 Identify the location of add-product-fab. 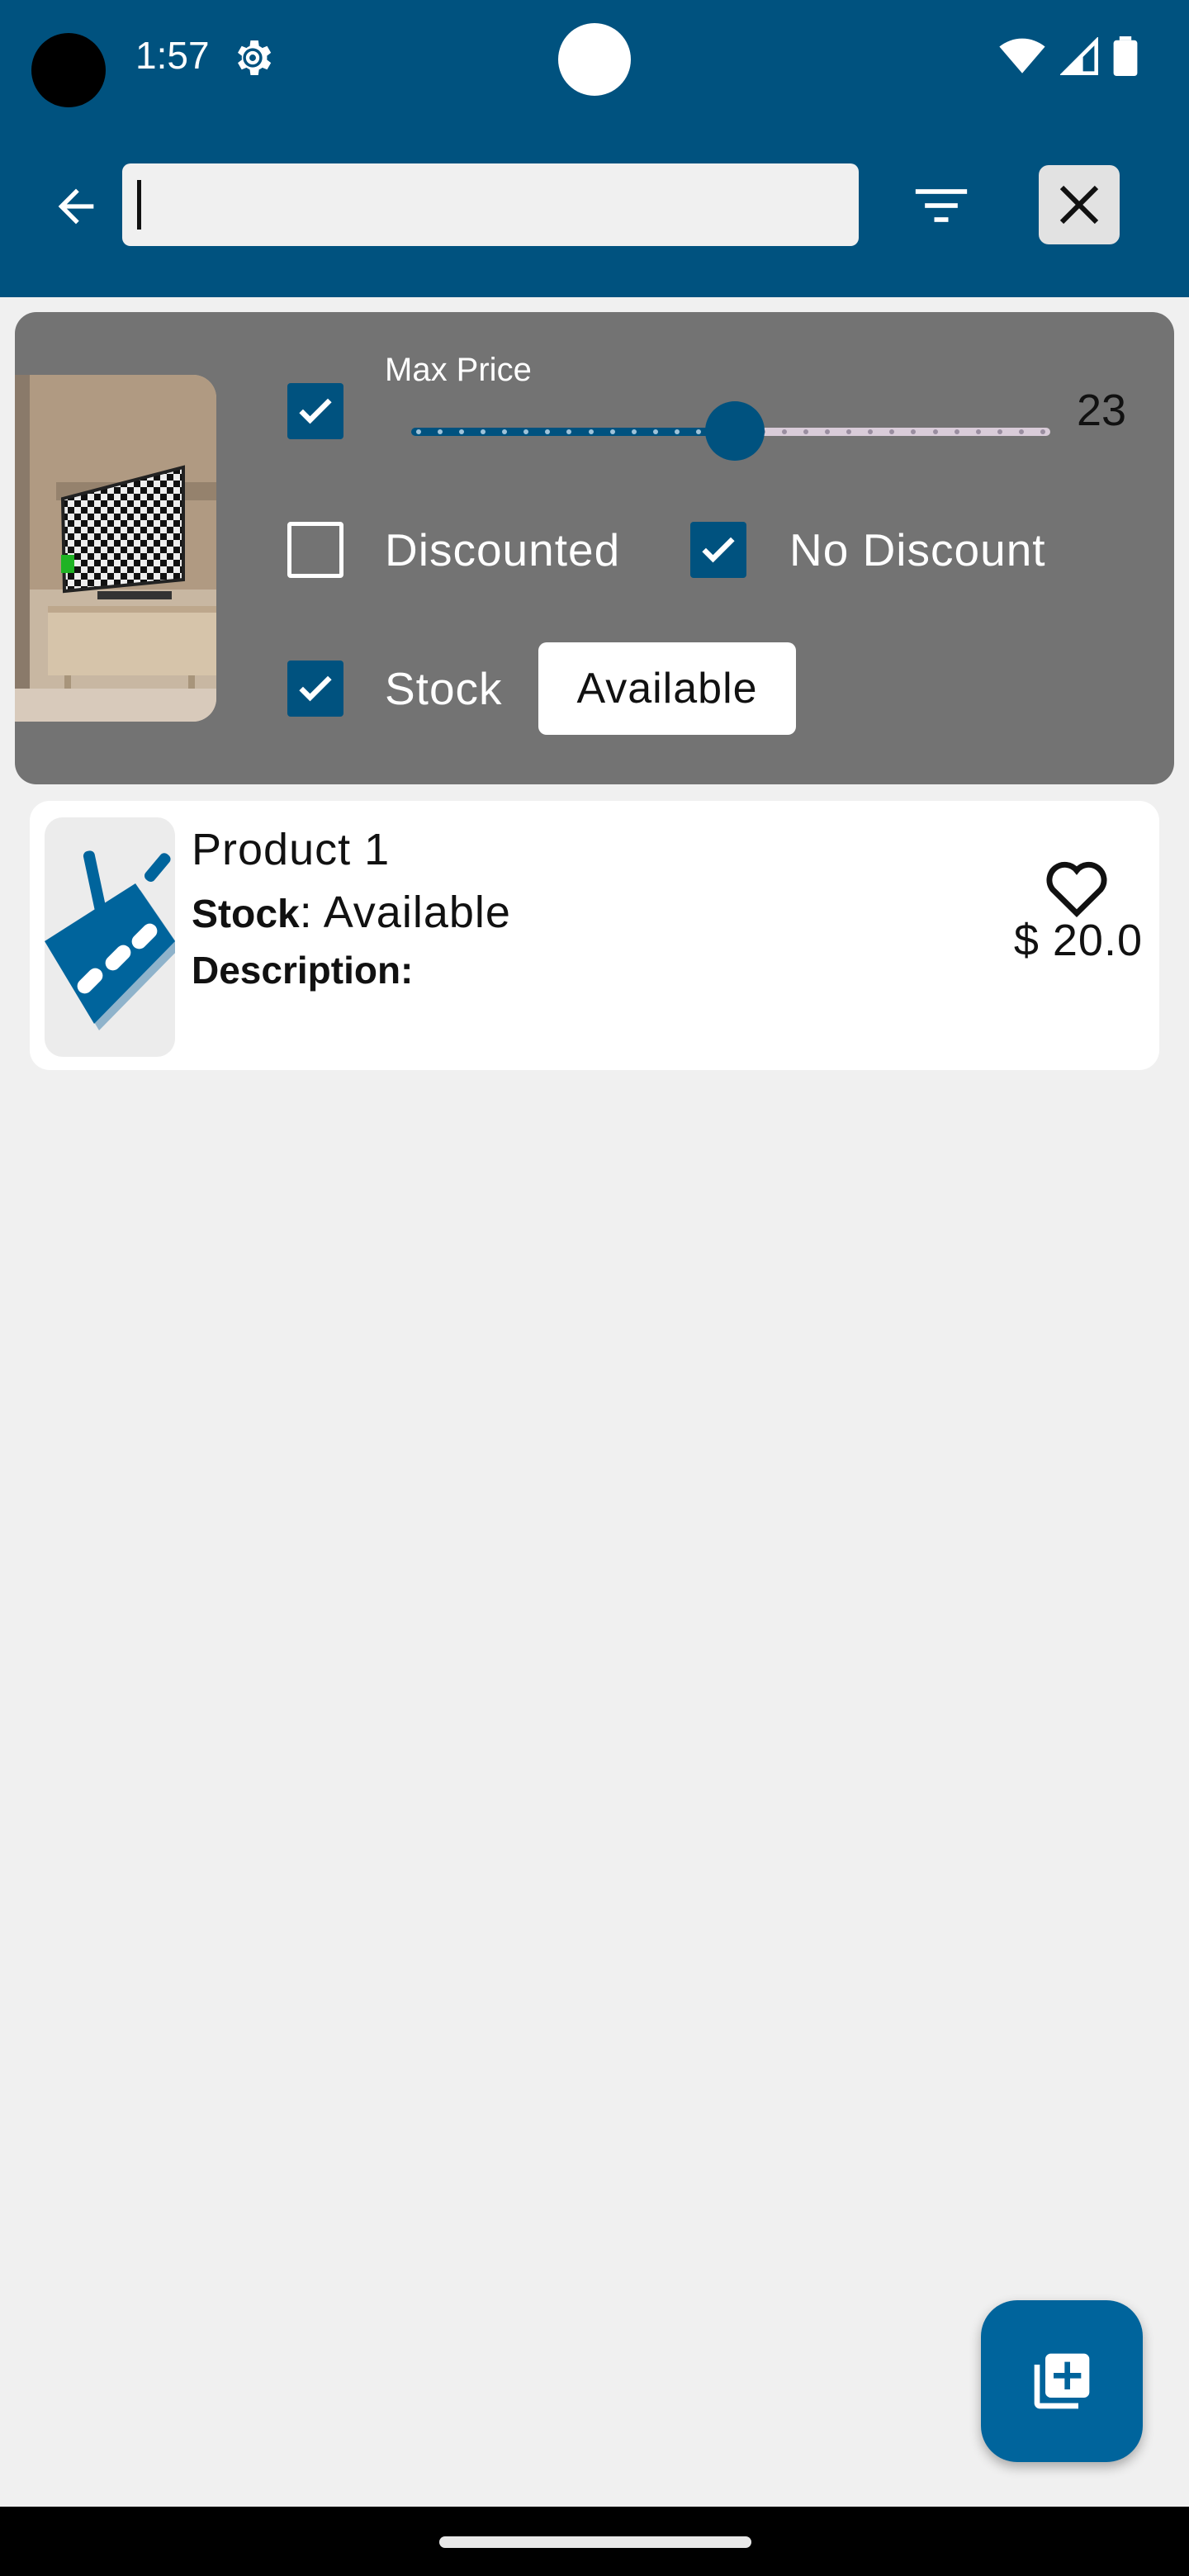
(1062, 2381).